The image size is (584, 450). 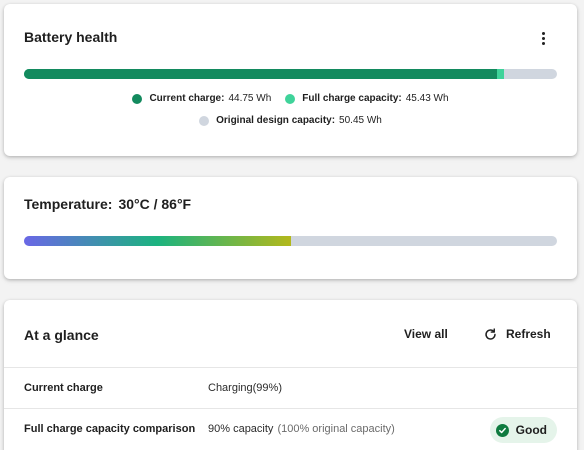 I want to click on legend-label: Current charge:, so click(x=187, y=98).